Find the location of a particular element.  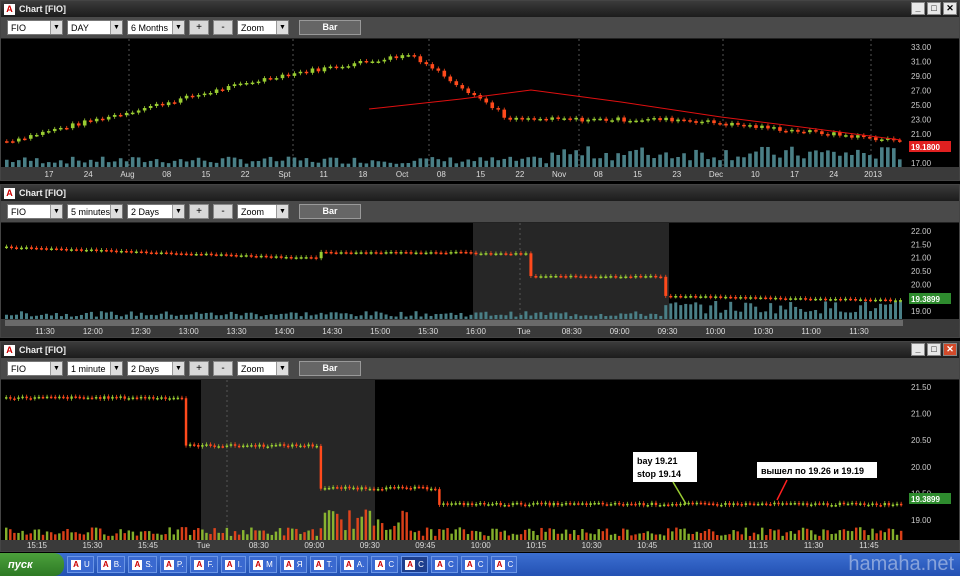

start-button: пуск is located at coordinates (32, 564).